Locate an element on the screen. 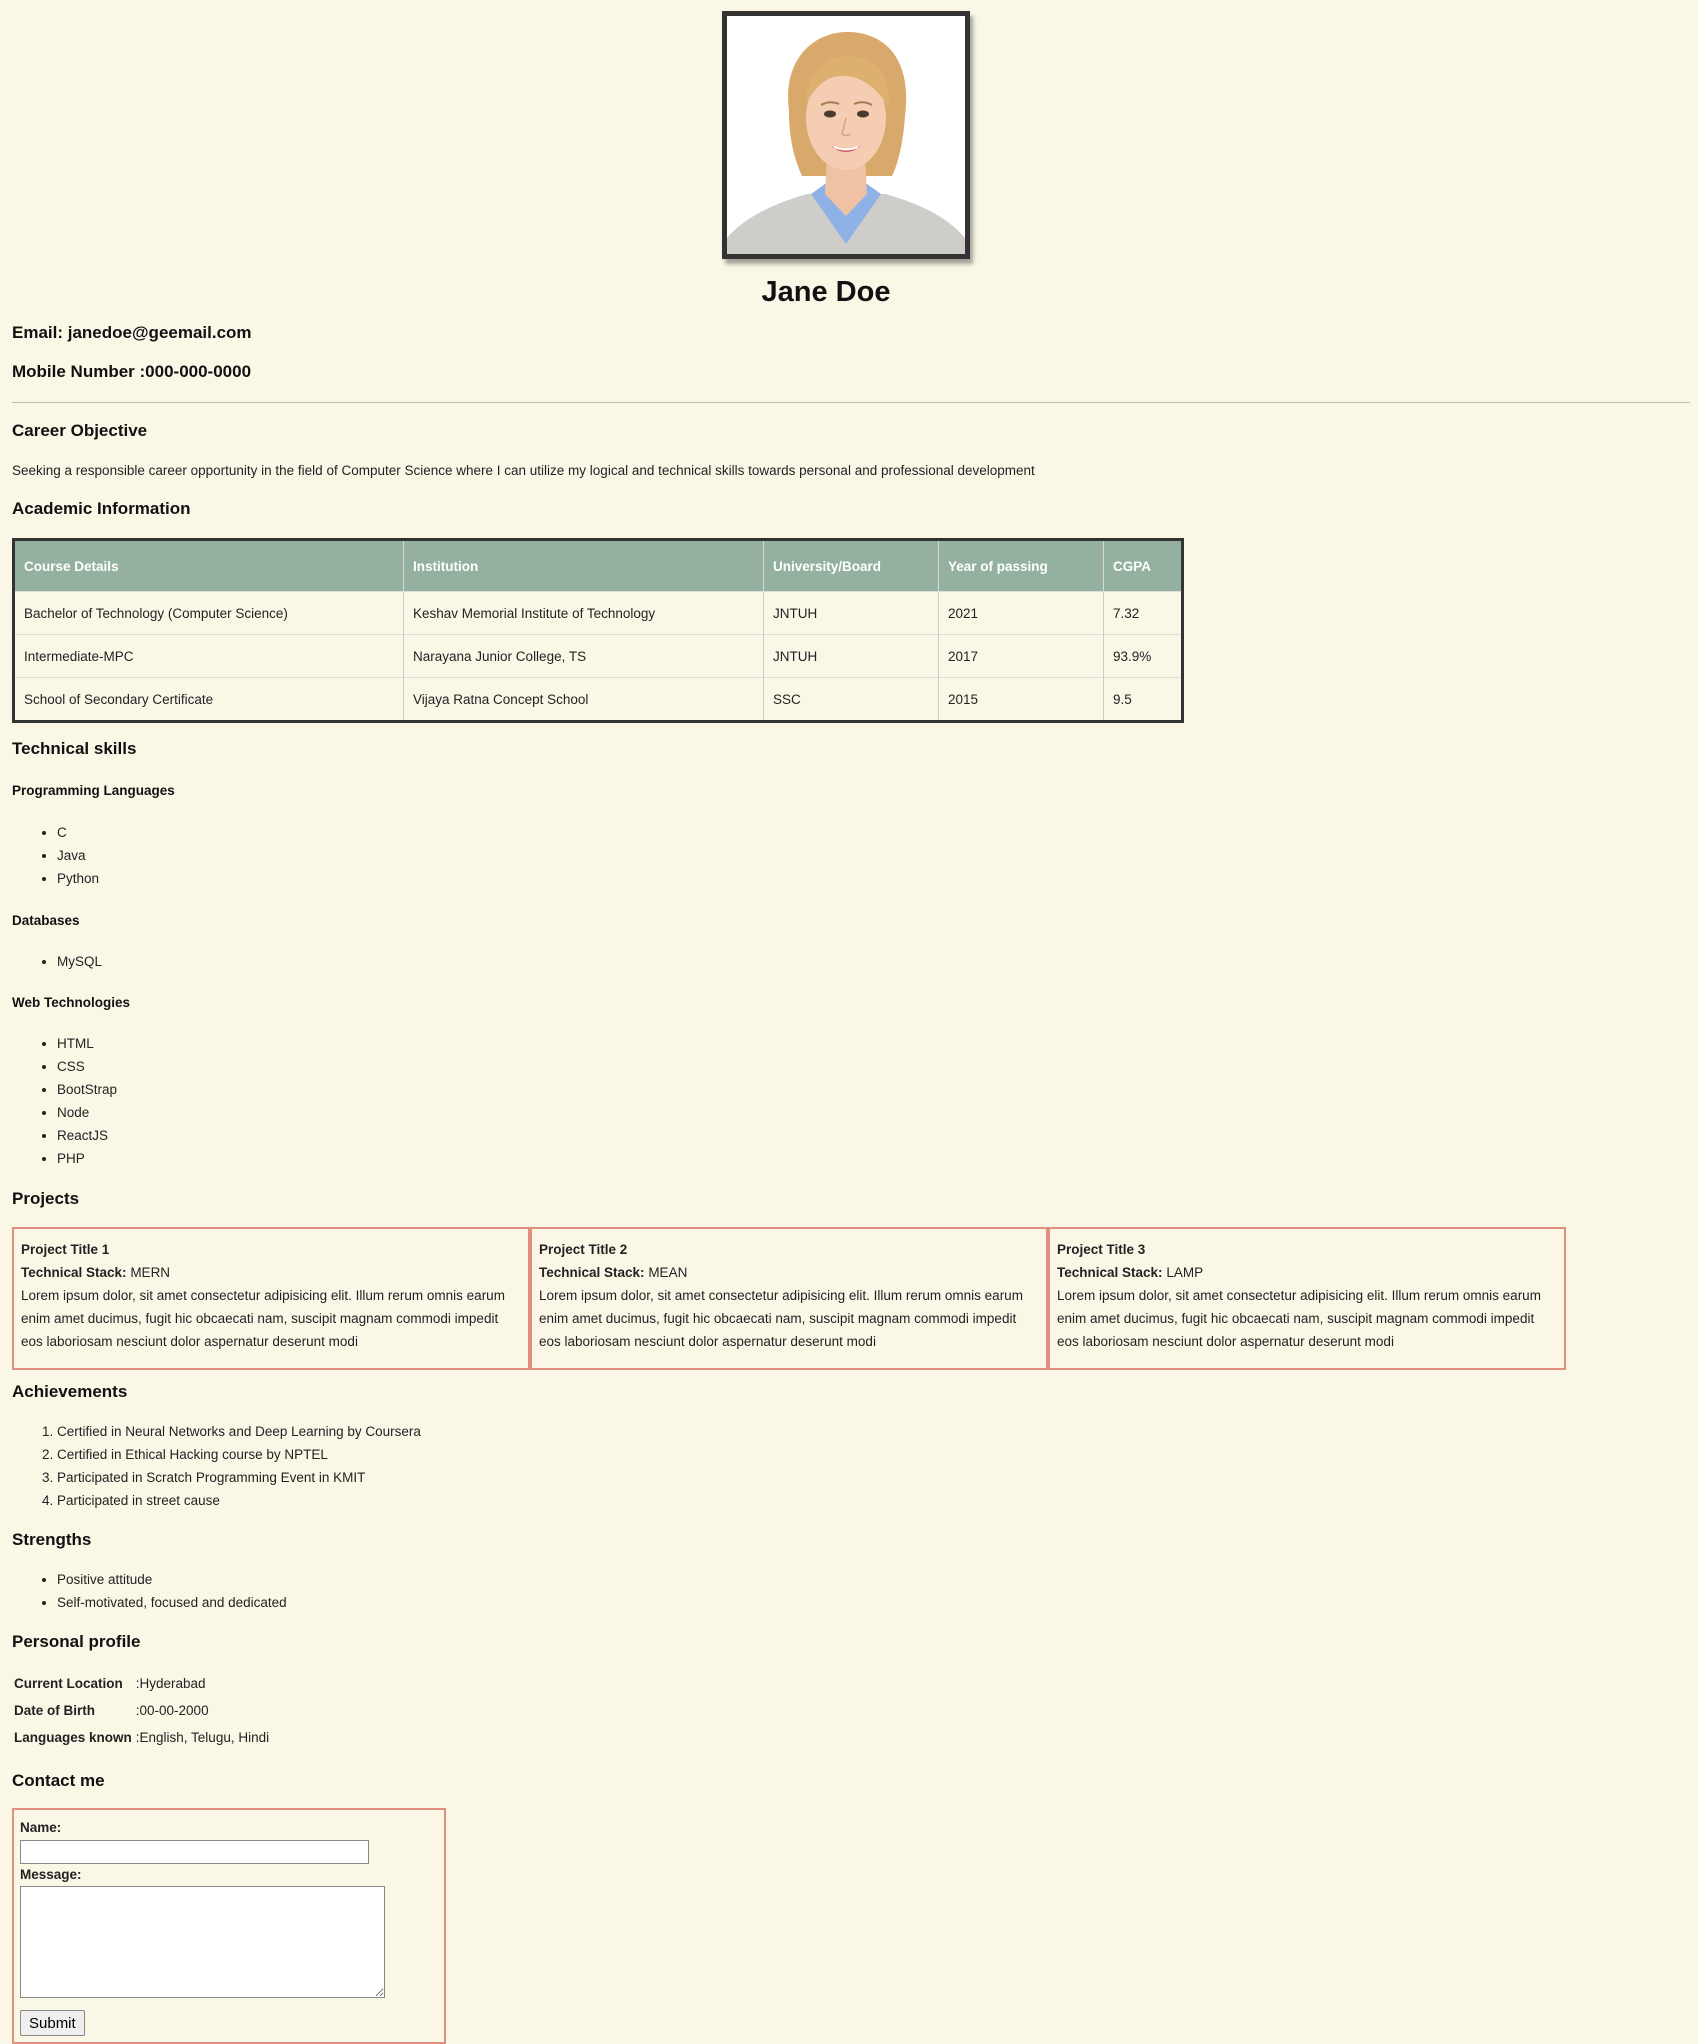  table-cell: SSC is located at coordinates (851, 699).